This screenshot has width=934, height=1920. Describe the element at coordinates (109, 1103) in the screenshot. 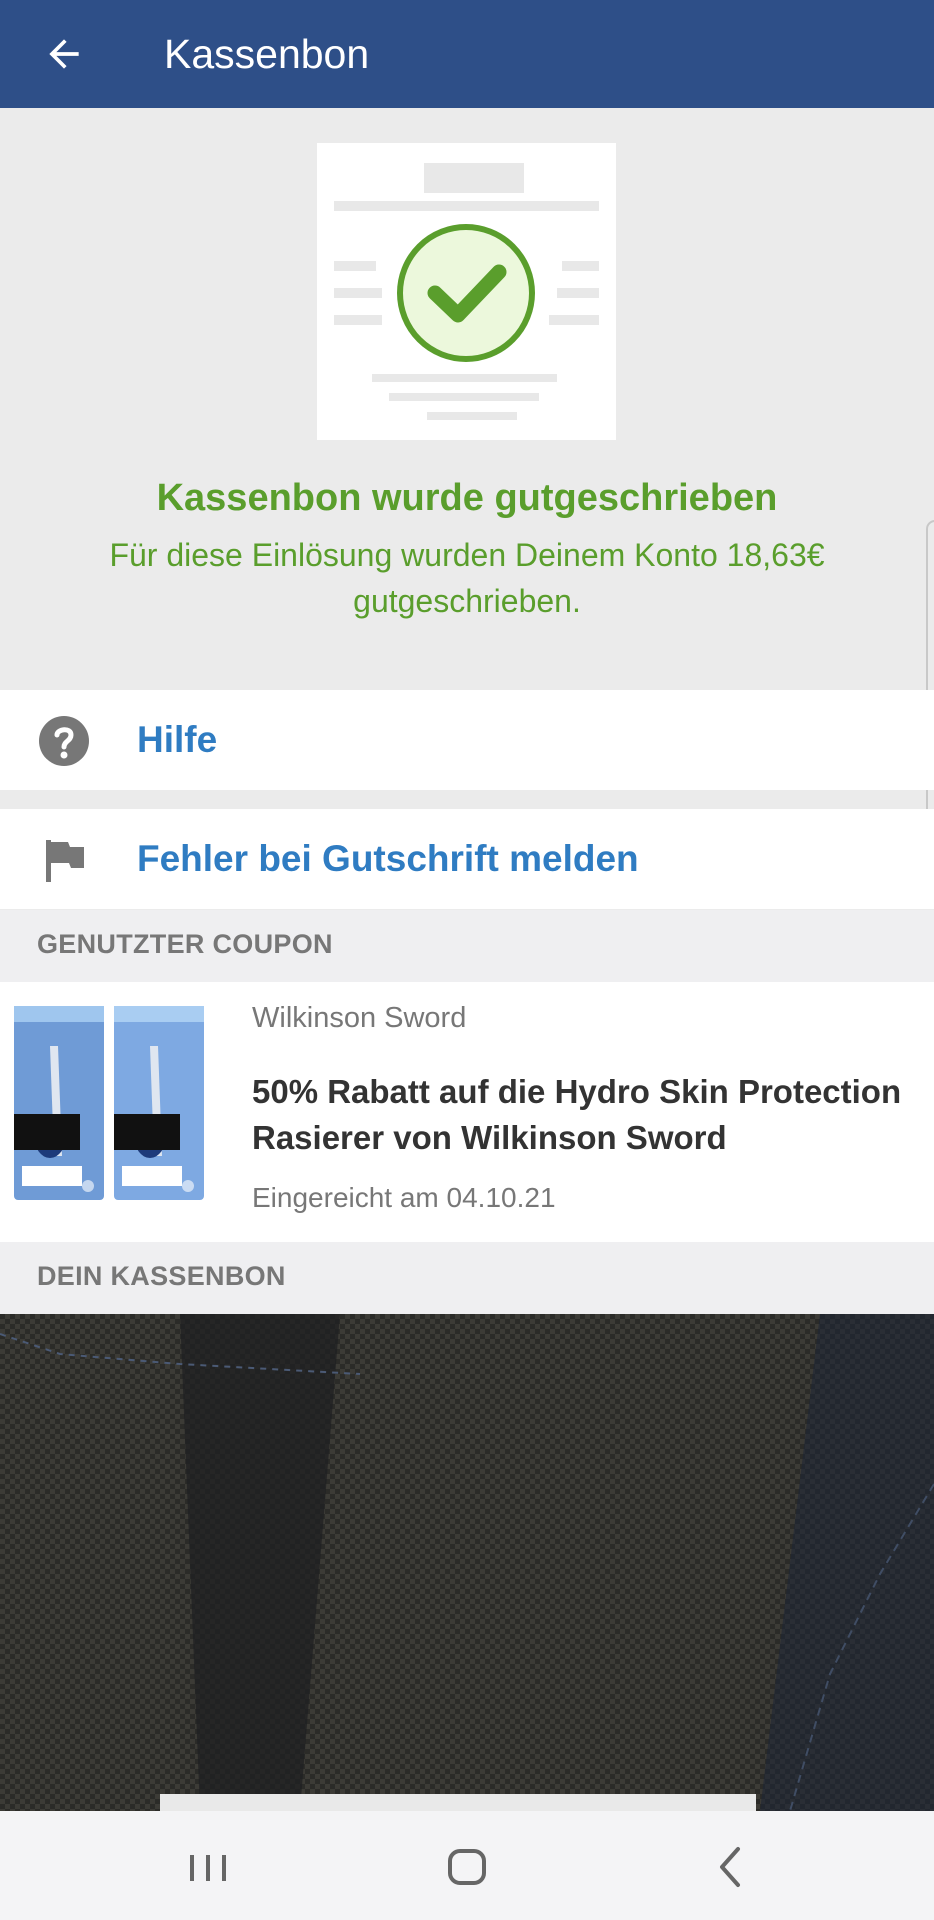

I see `product-image` at that location.